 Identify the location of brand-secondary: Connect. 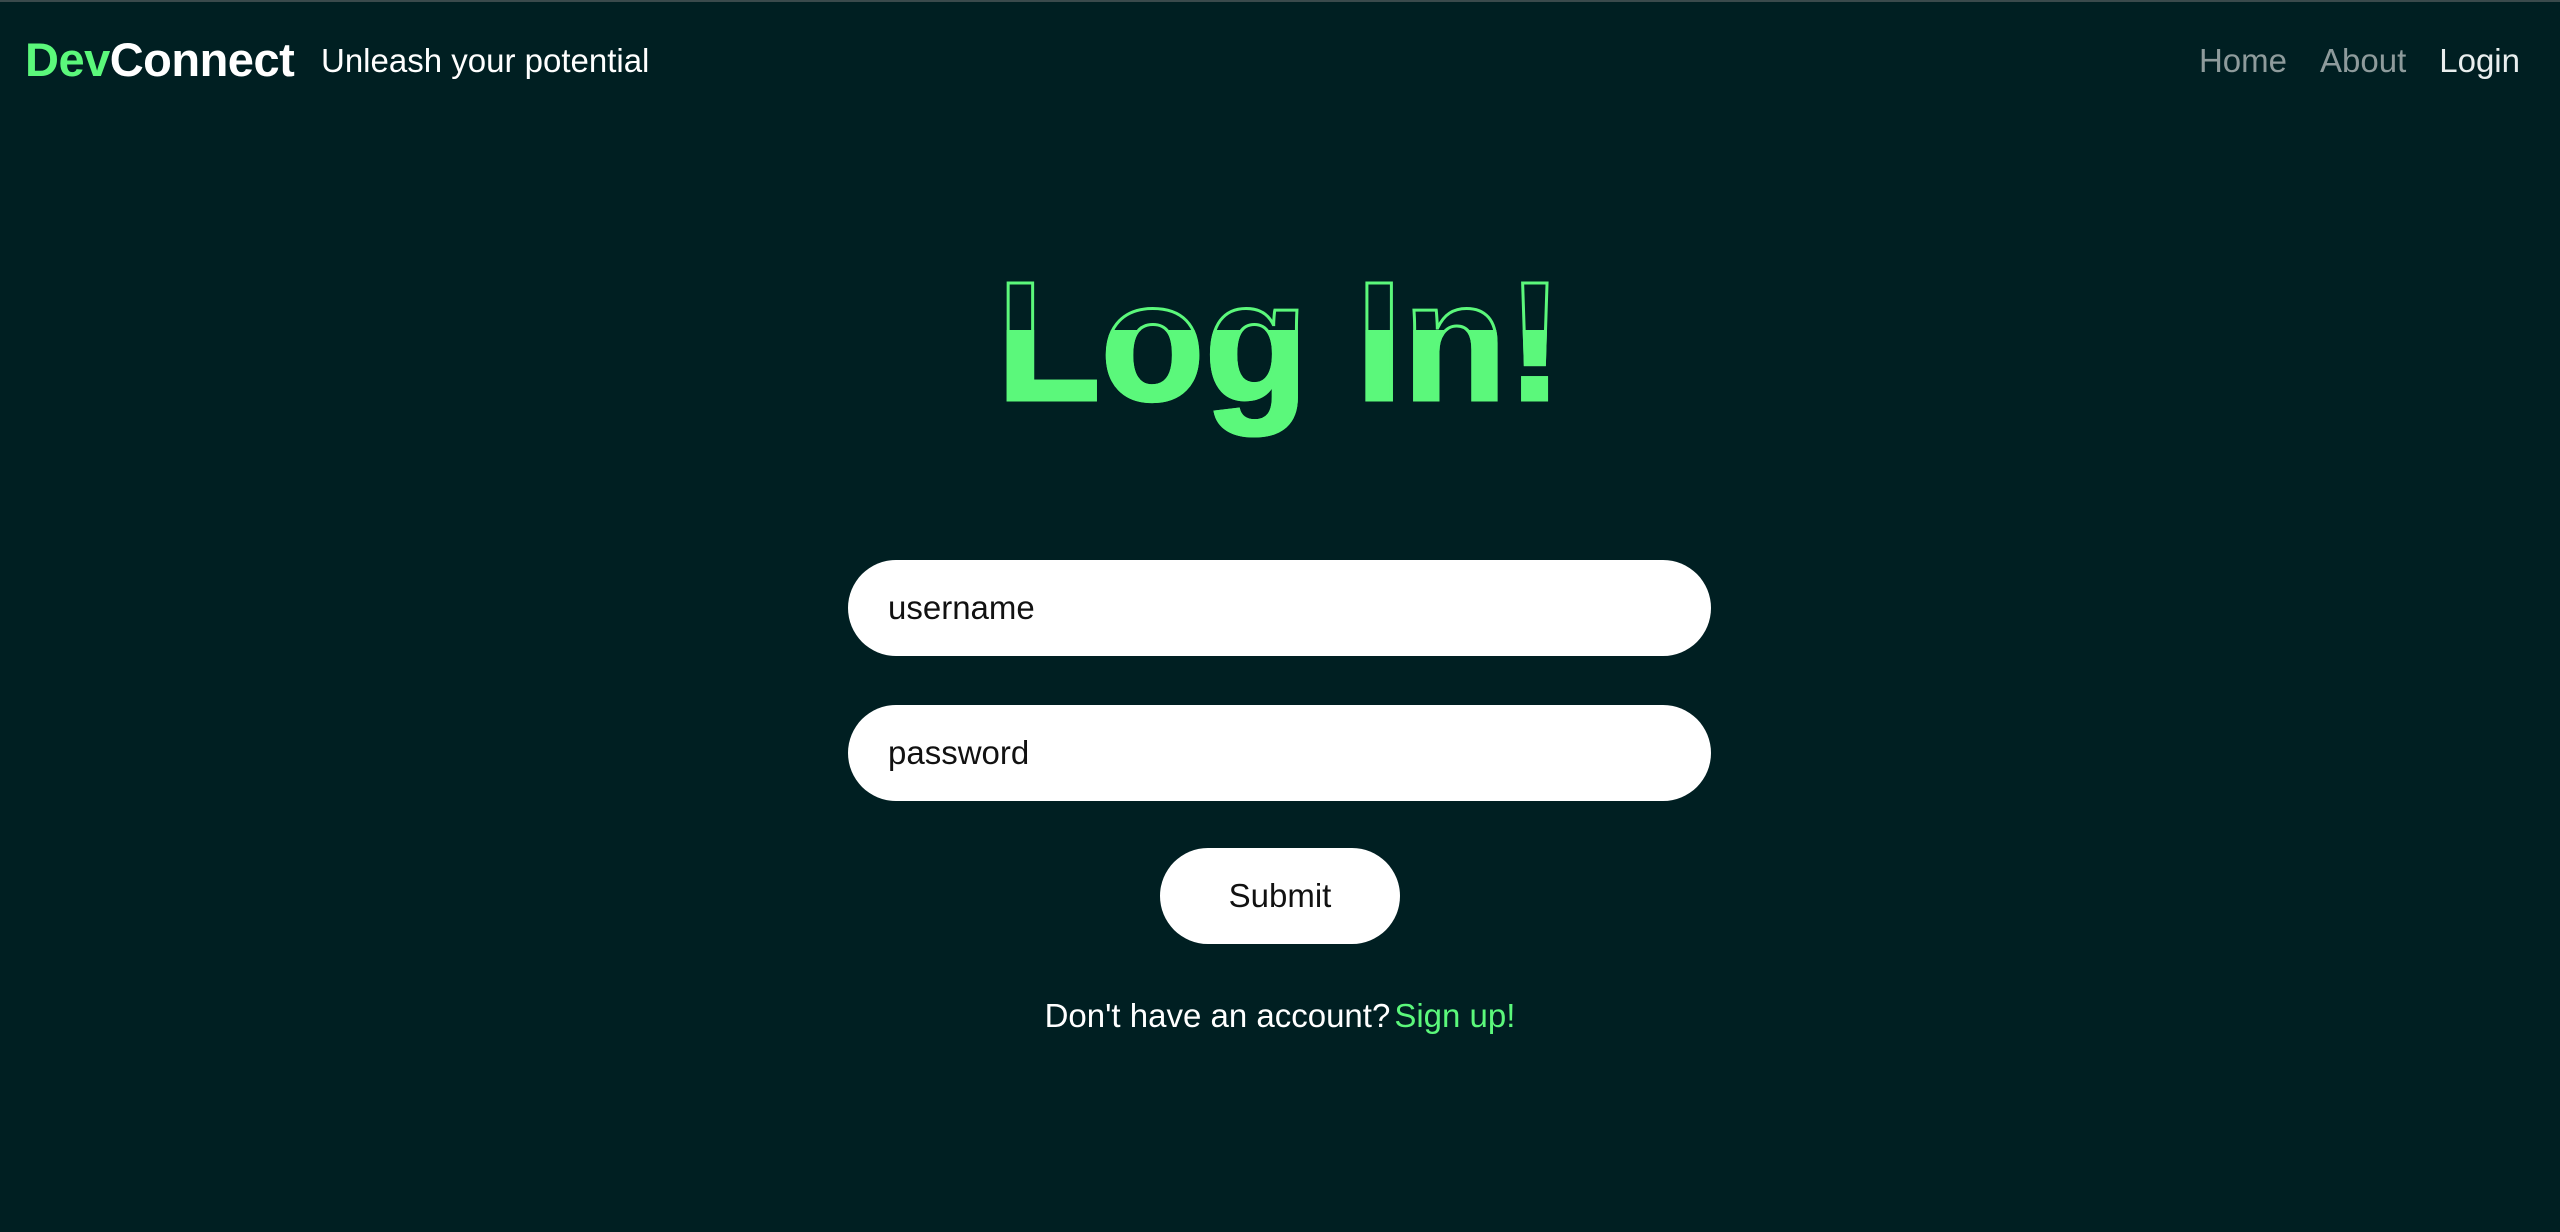
(202, 59).